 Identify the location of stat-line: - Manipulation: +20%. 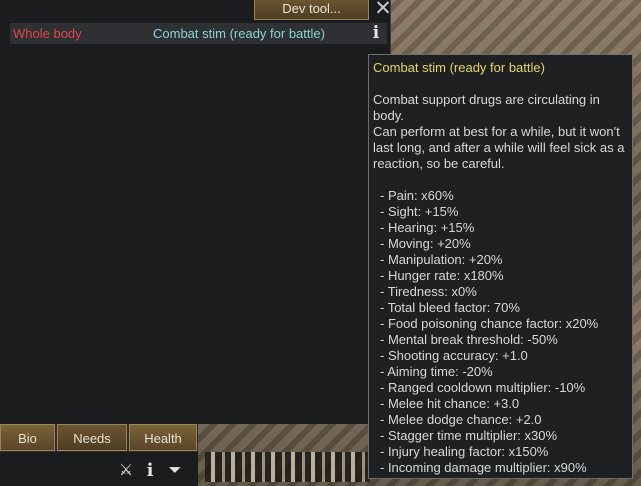
(441, 259).